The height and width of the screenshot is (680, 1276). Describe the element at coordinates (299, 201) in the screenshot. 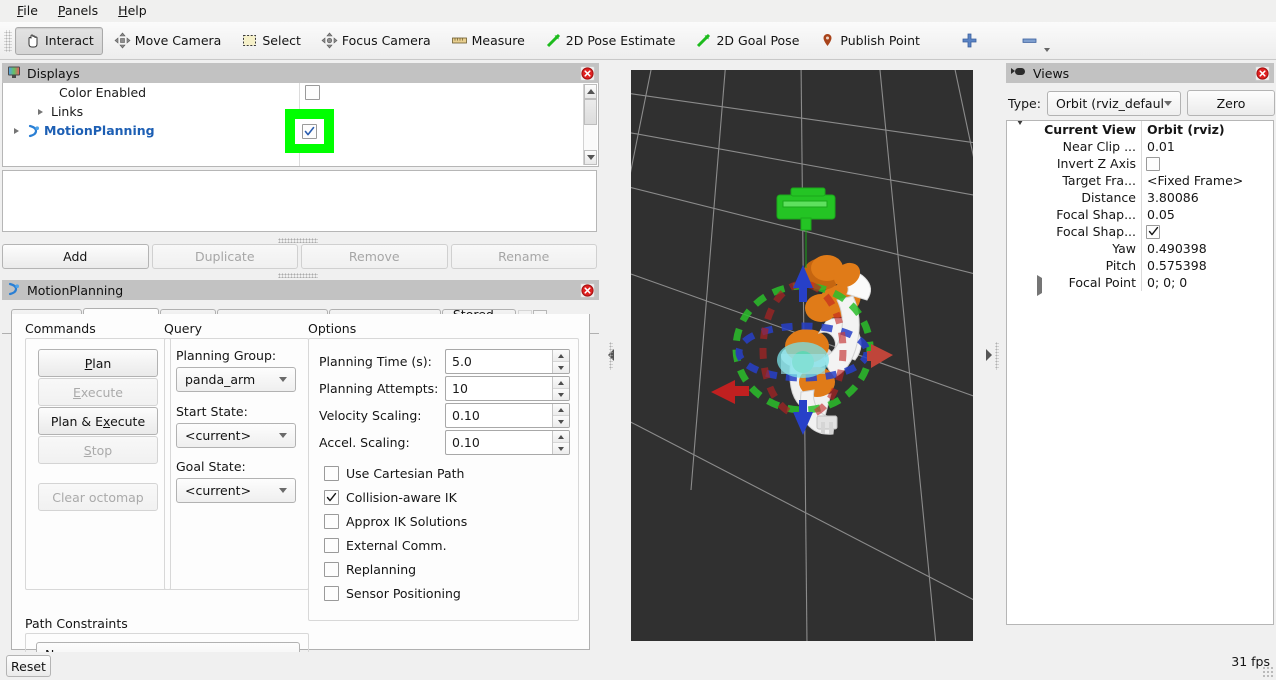

I see `display-properties-area` at that location.